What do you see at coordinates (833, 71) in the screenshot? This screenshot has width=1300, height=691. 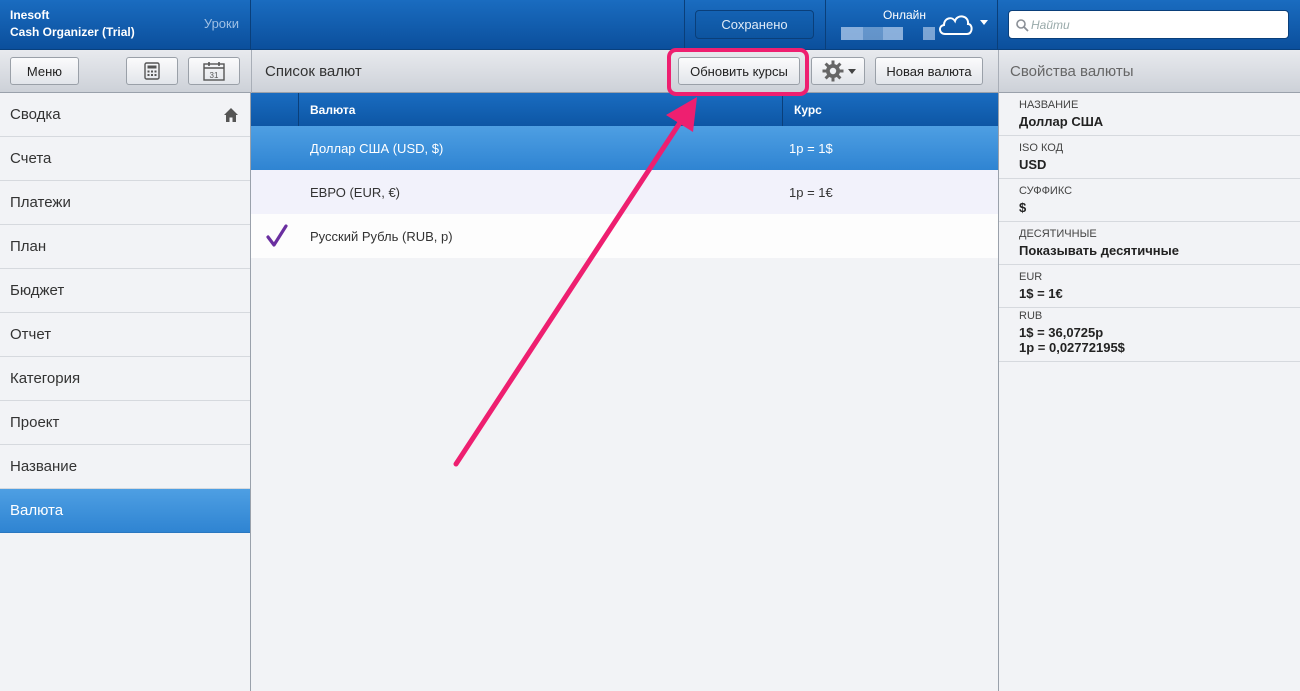 I see `gear-icon` at bounding box center [833, 71].